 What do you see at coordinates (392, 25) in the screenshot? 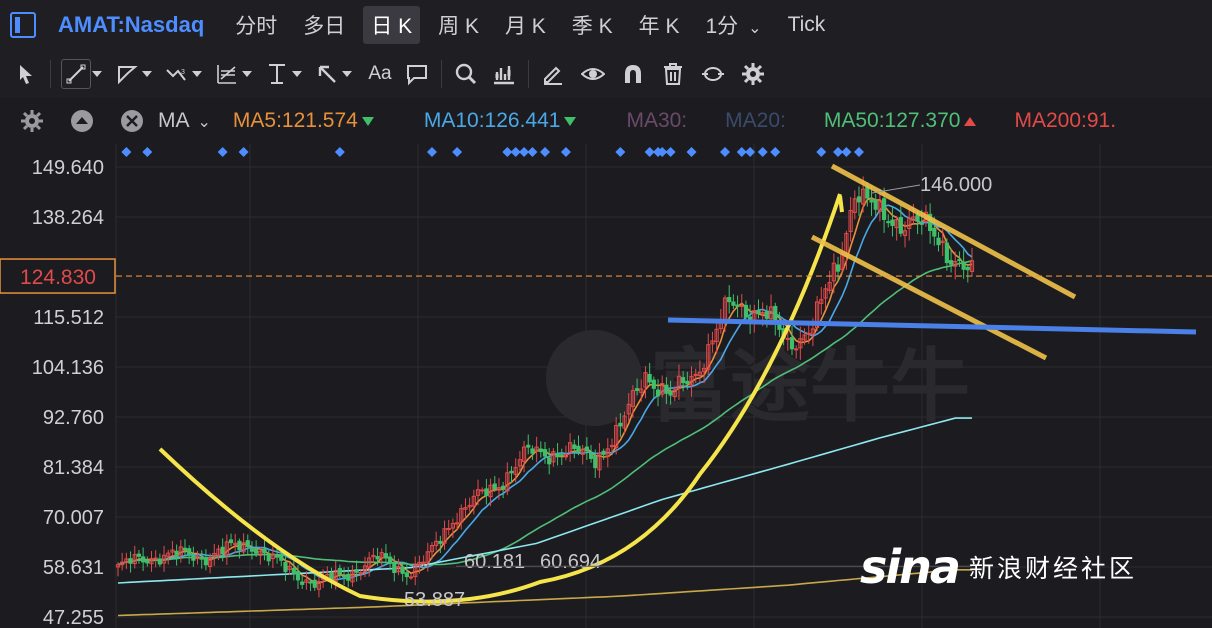
I see `period-tab-daily: 日 K` at bounding box center [392, 25].